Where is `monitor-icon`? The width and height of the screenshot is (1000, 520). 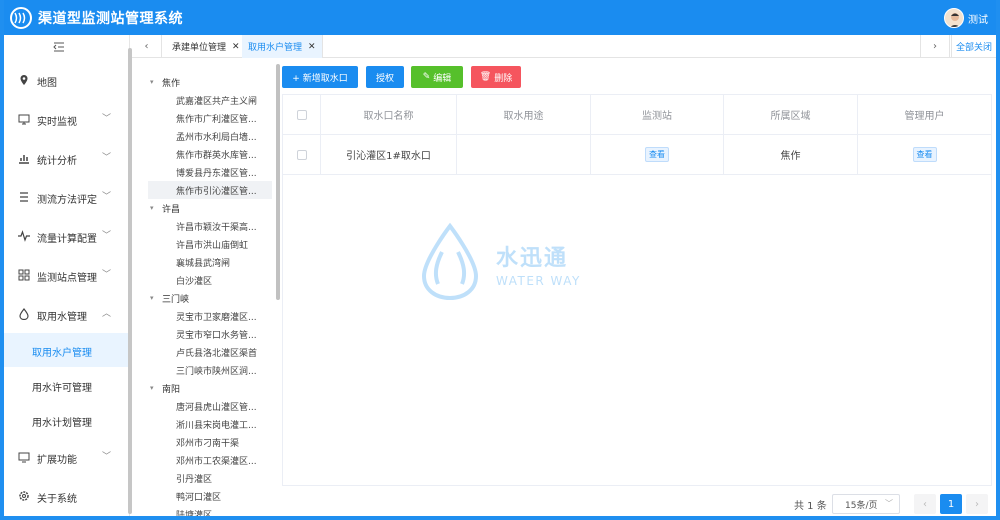 monitor-icon is located at coordinates (24, 119).